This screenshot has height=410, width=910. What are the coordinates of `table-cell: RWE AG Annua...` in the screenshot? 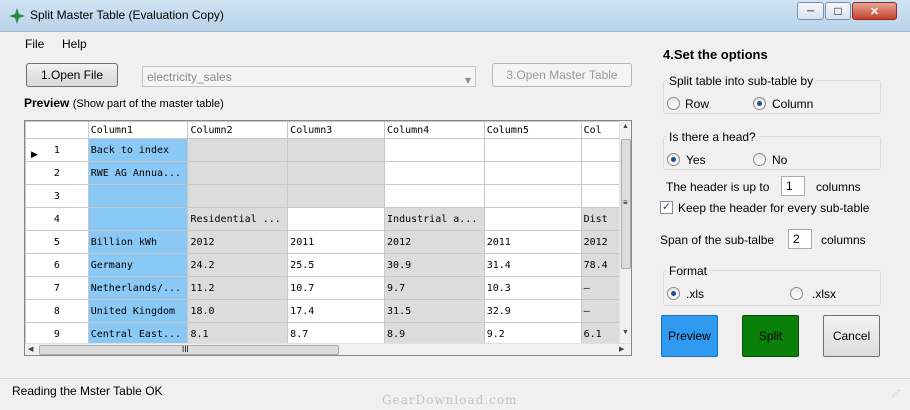 It's located at (138, 173).